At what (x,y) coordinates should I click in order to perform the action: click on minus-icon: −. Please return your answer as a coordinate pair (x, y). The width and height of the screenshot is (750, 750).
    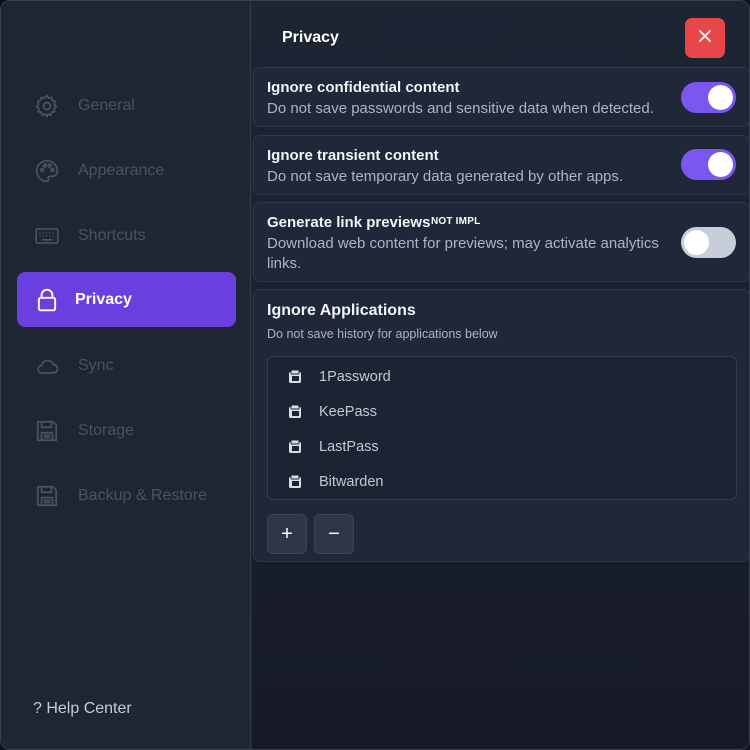
    Looking at the image, I should click on (334, 533).